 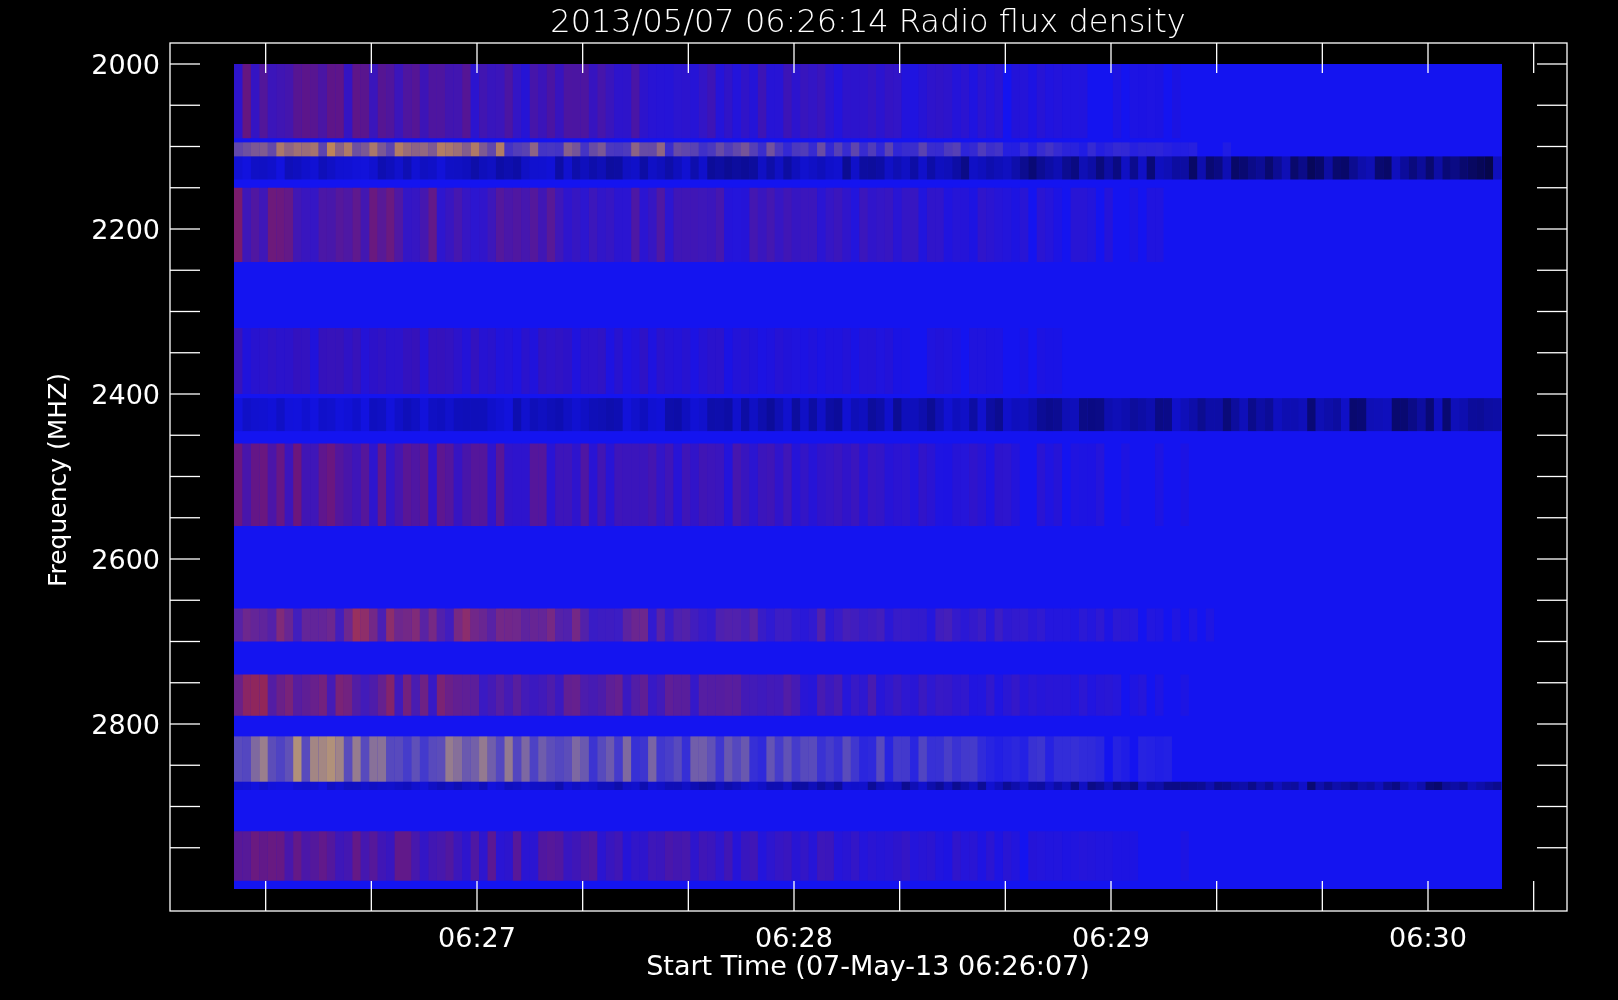 I want to click on y-axis-label: Frequency (MHZ), so click(x=57, y=480).